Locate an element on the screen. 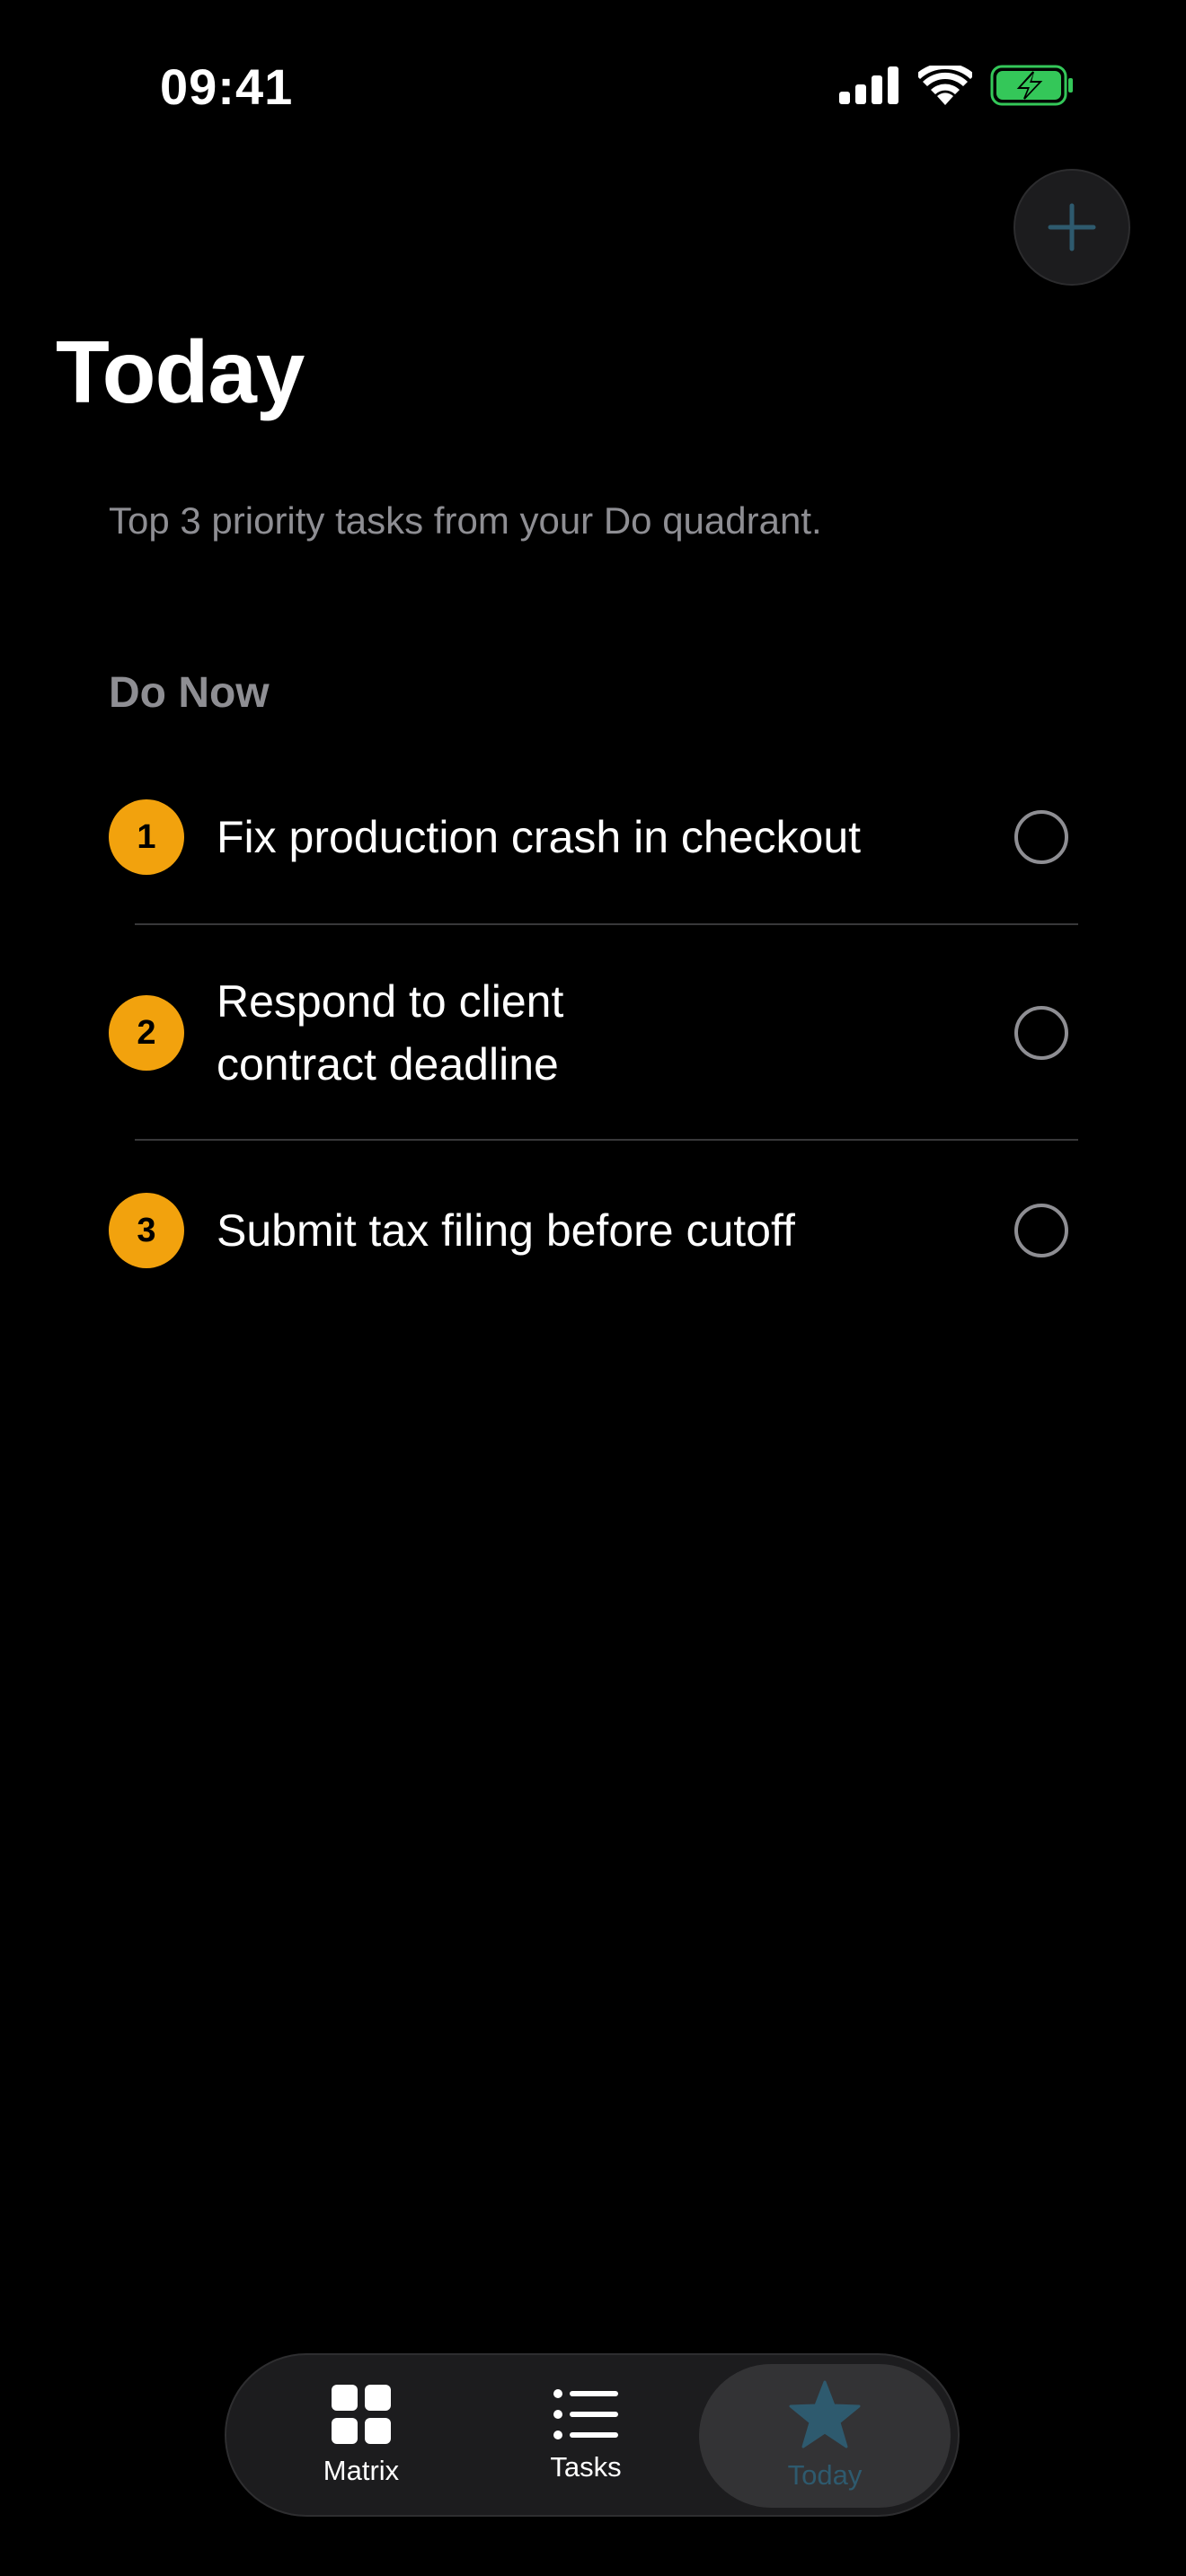  priority-badge: 1 is located at coordinates (146, 837).